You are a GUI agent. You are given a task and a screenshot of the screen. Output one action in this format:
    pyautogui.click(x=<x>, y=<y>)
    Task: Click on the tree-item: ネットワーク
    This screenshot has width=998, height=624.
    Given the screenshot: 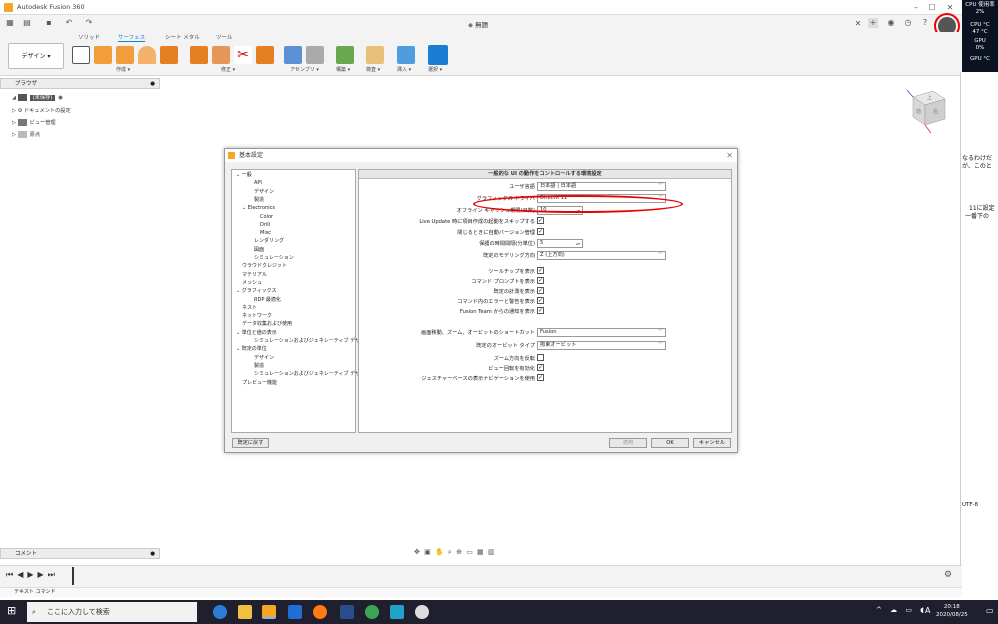 What is the action you would take?
    pyautogui.click(x=257, y=316)
    